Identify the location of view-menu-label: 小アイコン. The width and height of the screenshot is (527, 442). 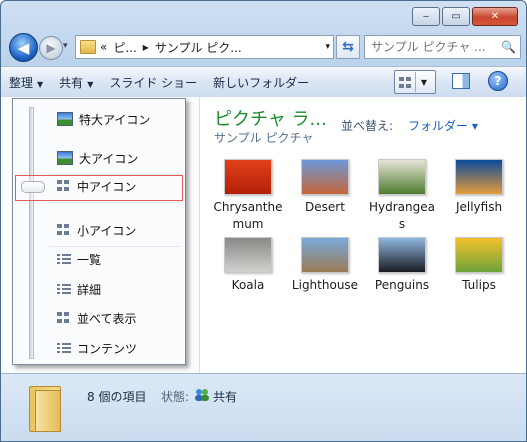
(107, 230).